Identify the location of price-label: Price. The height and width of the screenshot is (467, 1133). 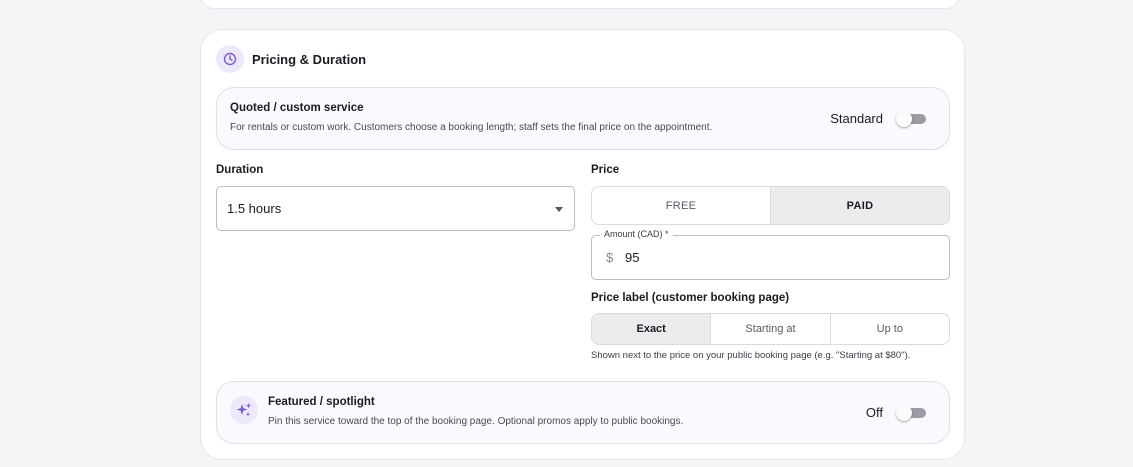
(605, 170).